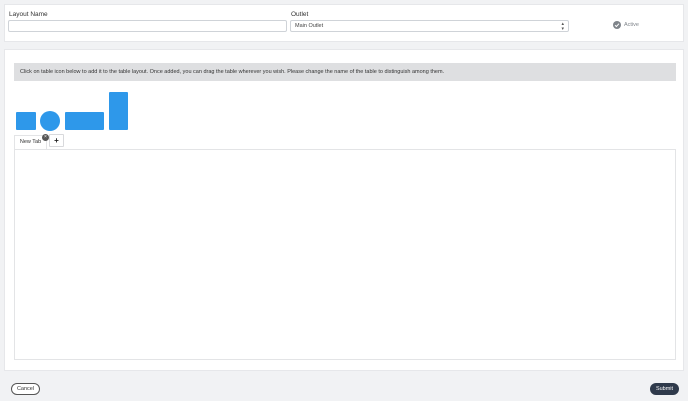 This screenshot has width=688, height=401. I want to click on layout-name-input, so click(147, 26).